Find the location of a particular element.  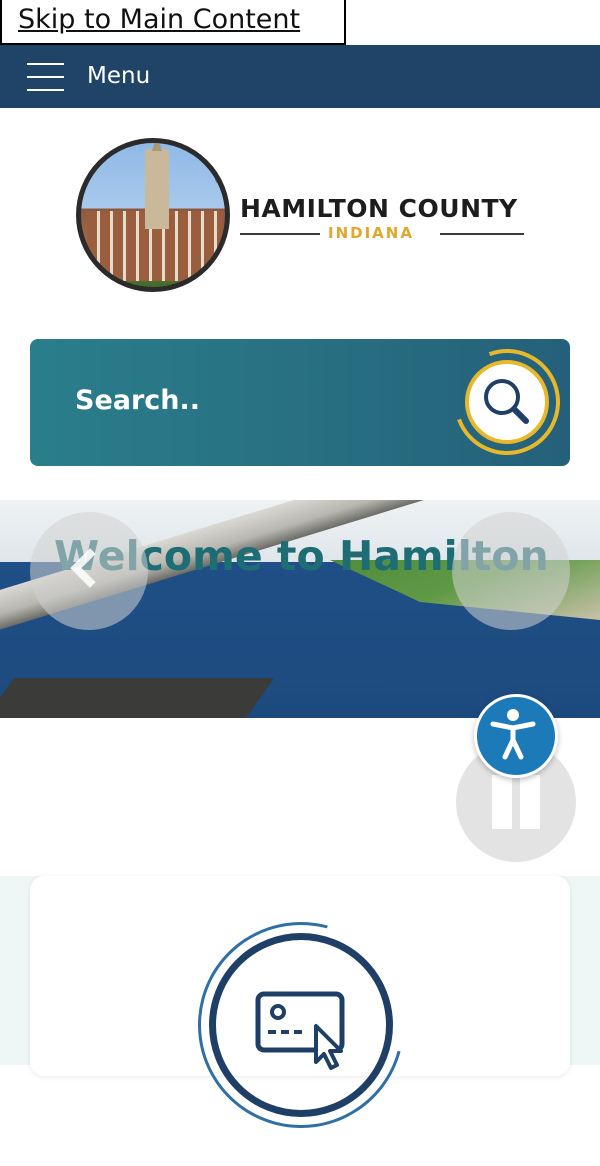

search-button is located at coordinates (507, 402).